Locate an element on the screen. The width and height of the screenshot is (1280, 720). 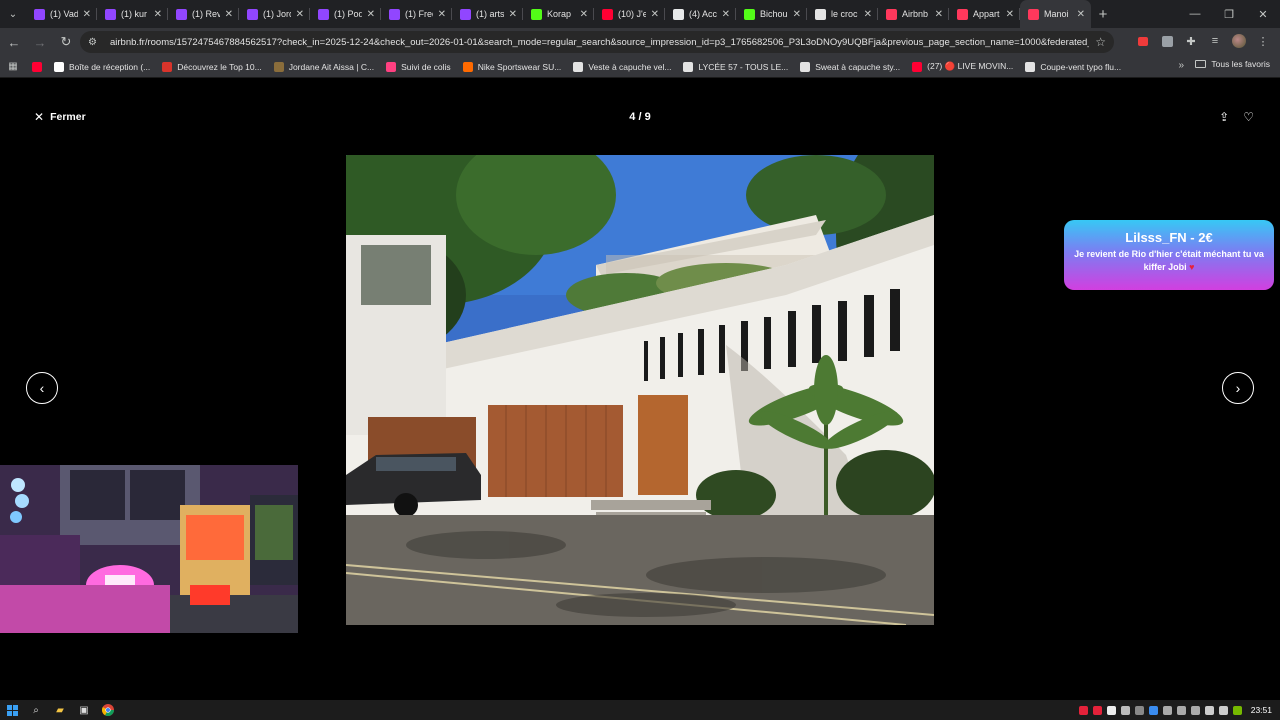
browser-tab: (1) Vad ✕ is located at coordinates (61, 14).